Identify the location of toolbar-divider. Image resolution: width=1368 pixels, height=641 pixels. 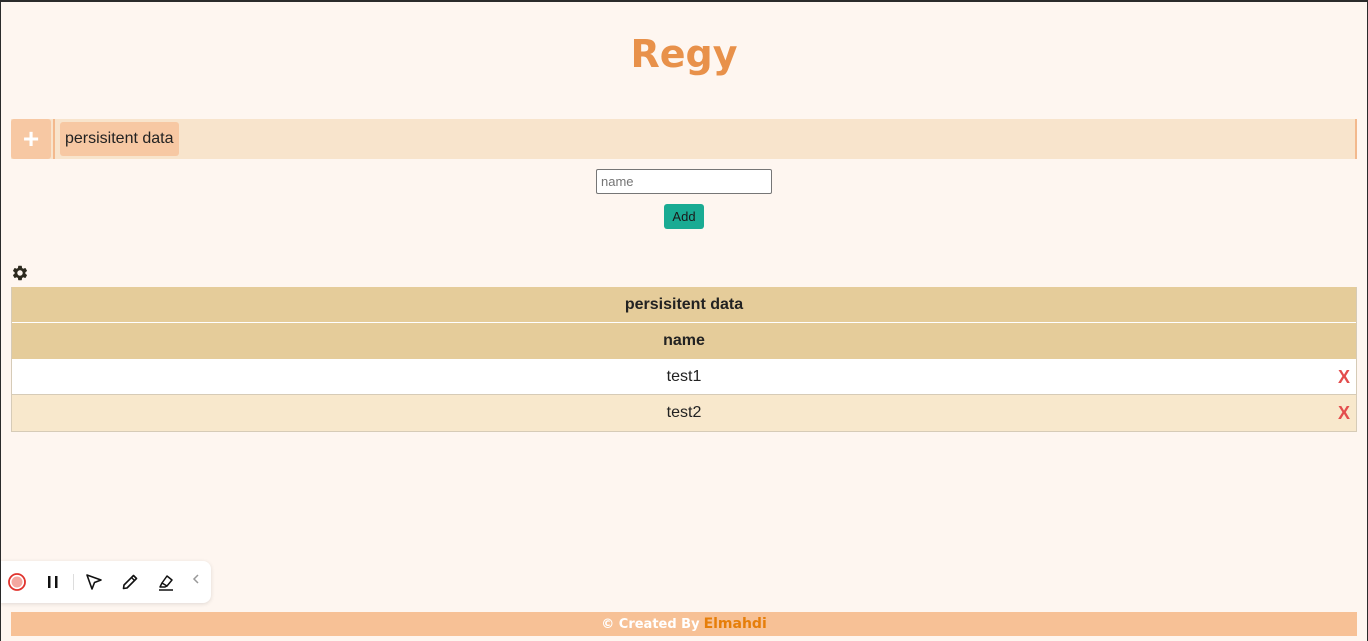
(73, 582).